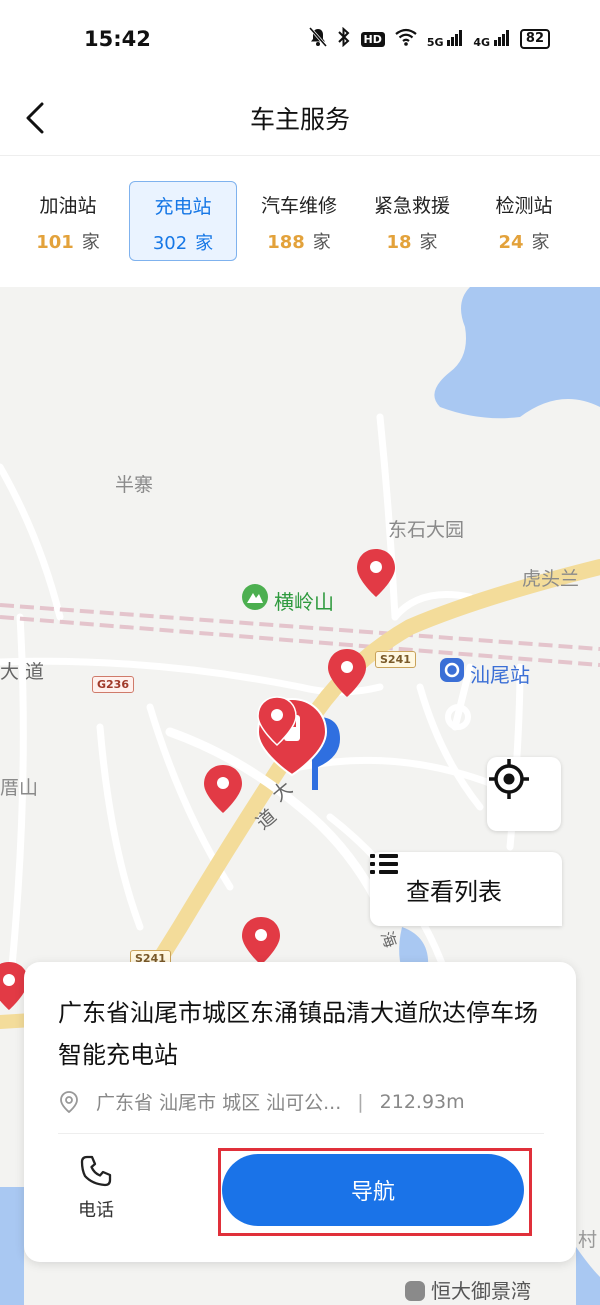  What do you see at coordinates (415, 1291) in the screenshot?
I see `building-icon` at bounding box center [415, 1291].